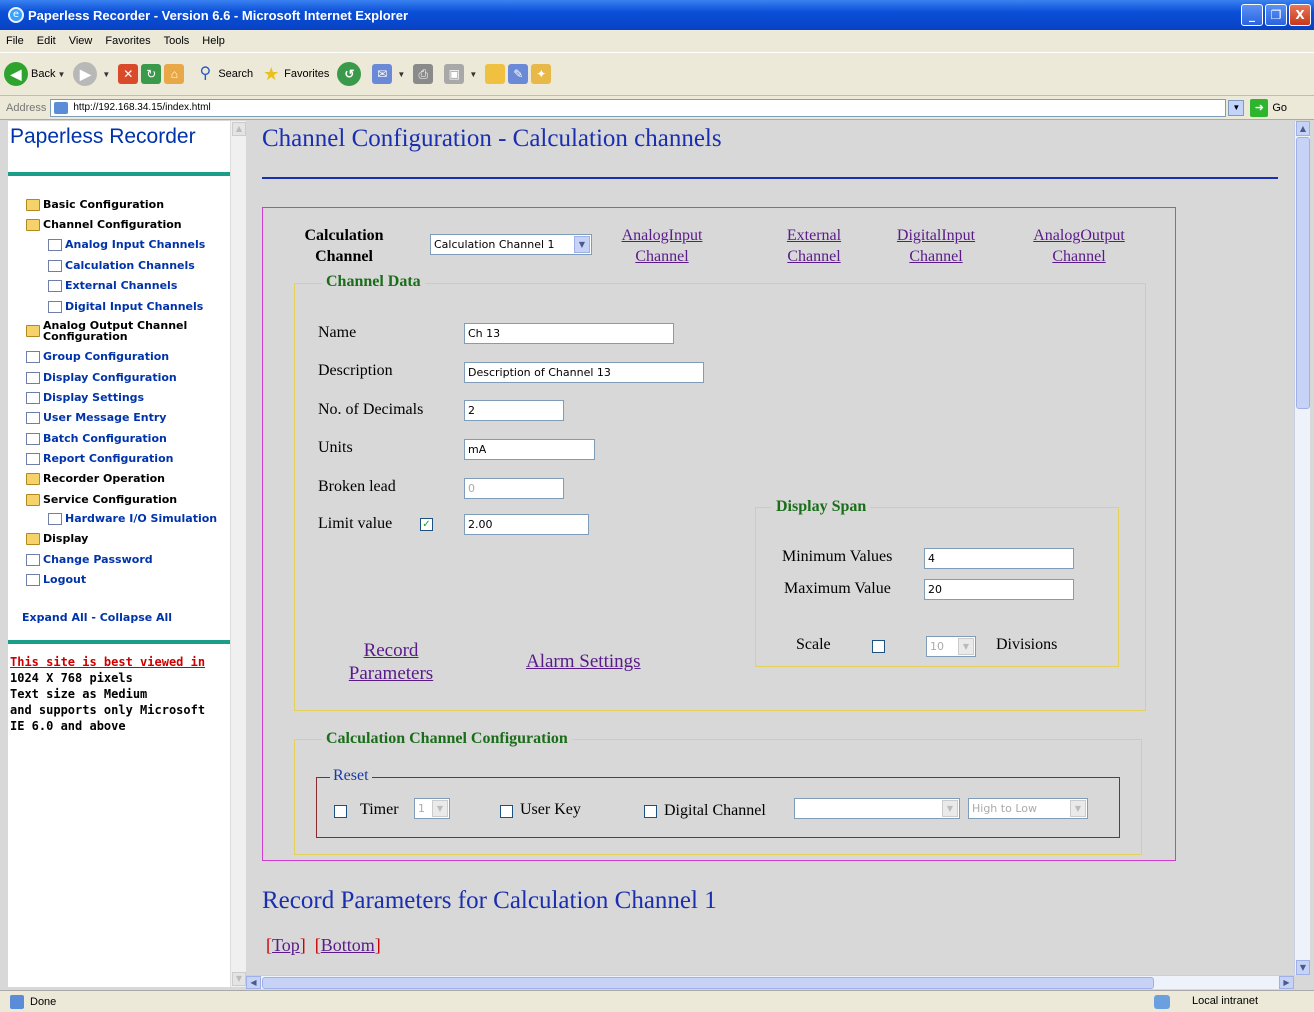 Image resolution: width=1314 pixels, height=1012 pixels. Describe the element at coordinates (1303, 273) in the screenshot. I see `vertical-scroll-thumb` at that location.